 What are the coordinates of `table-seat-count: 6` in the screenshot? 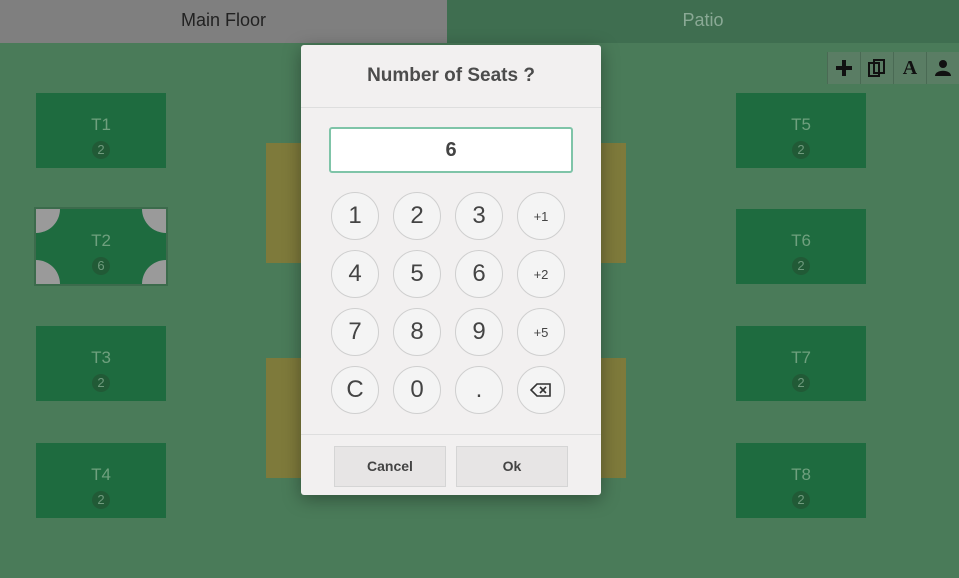 It's located at (101, 266).